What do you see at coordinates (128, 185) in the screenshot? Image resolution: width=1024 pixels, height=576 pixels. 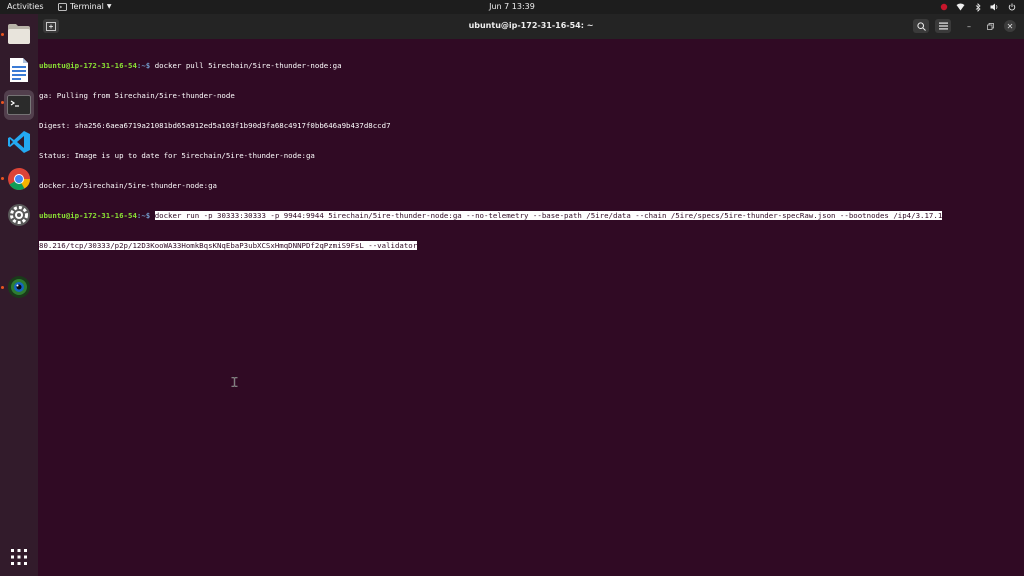 I see `terminal-line: docker.io/5irechain/5ire-thunder-node:ga` at bounding box center [128, 185].